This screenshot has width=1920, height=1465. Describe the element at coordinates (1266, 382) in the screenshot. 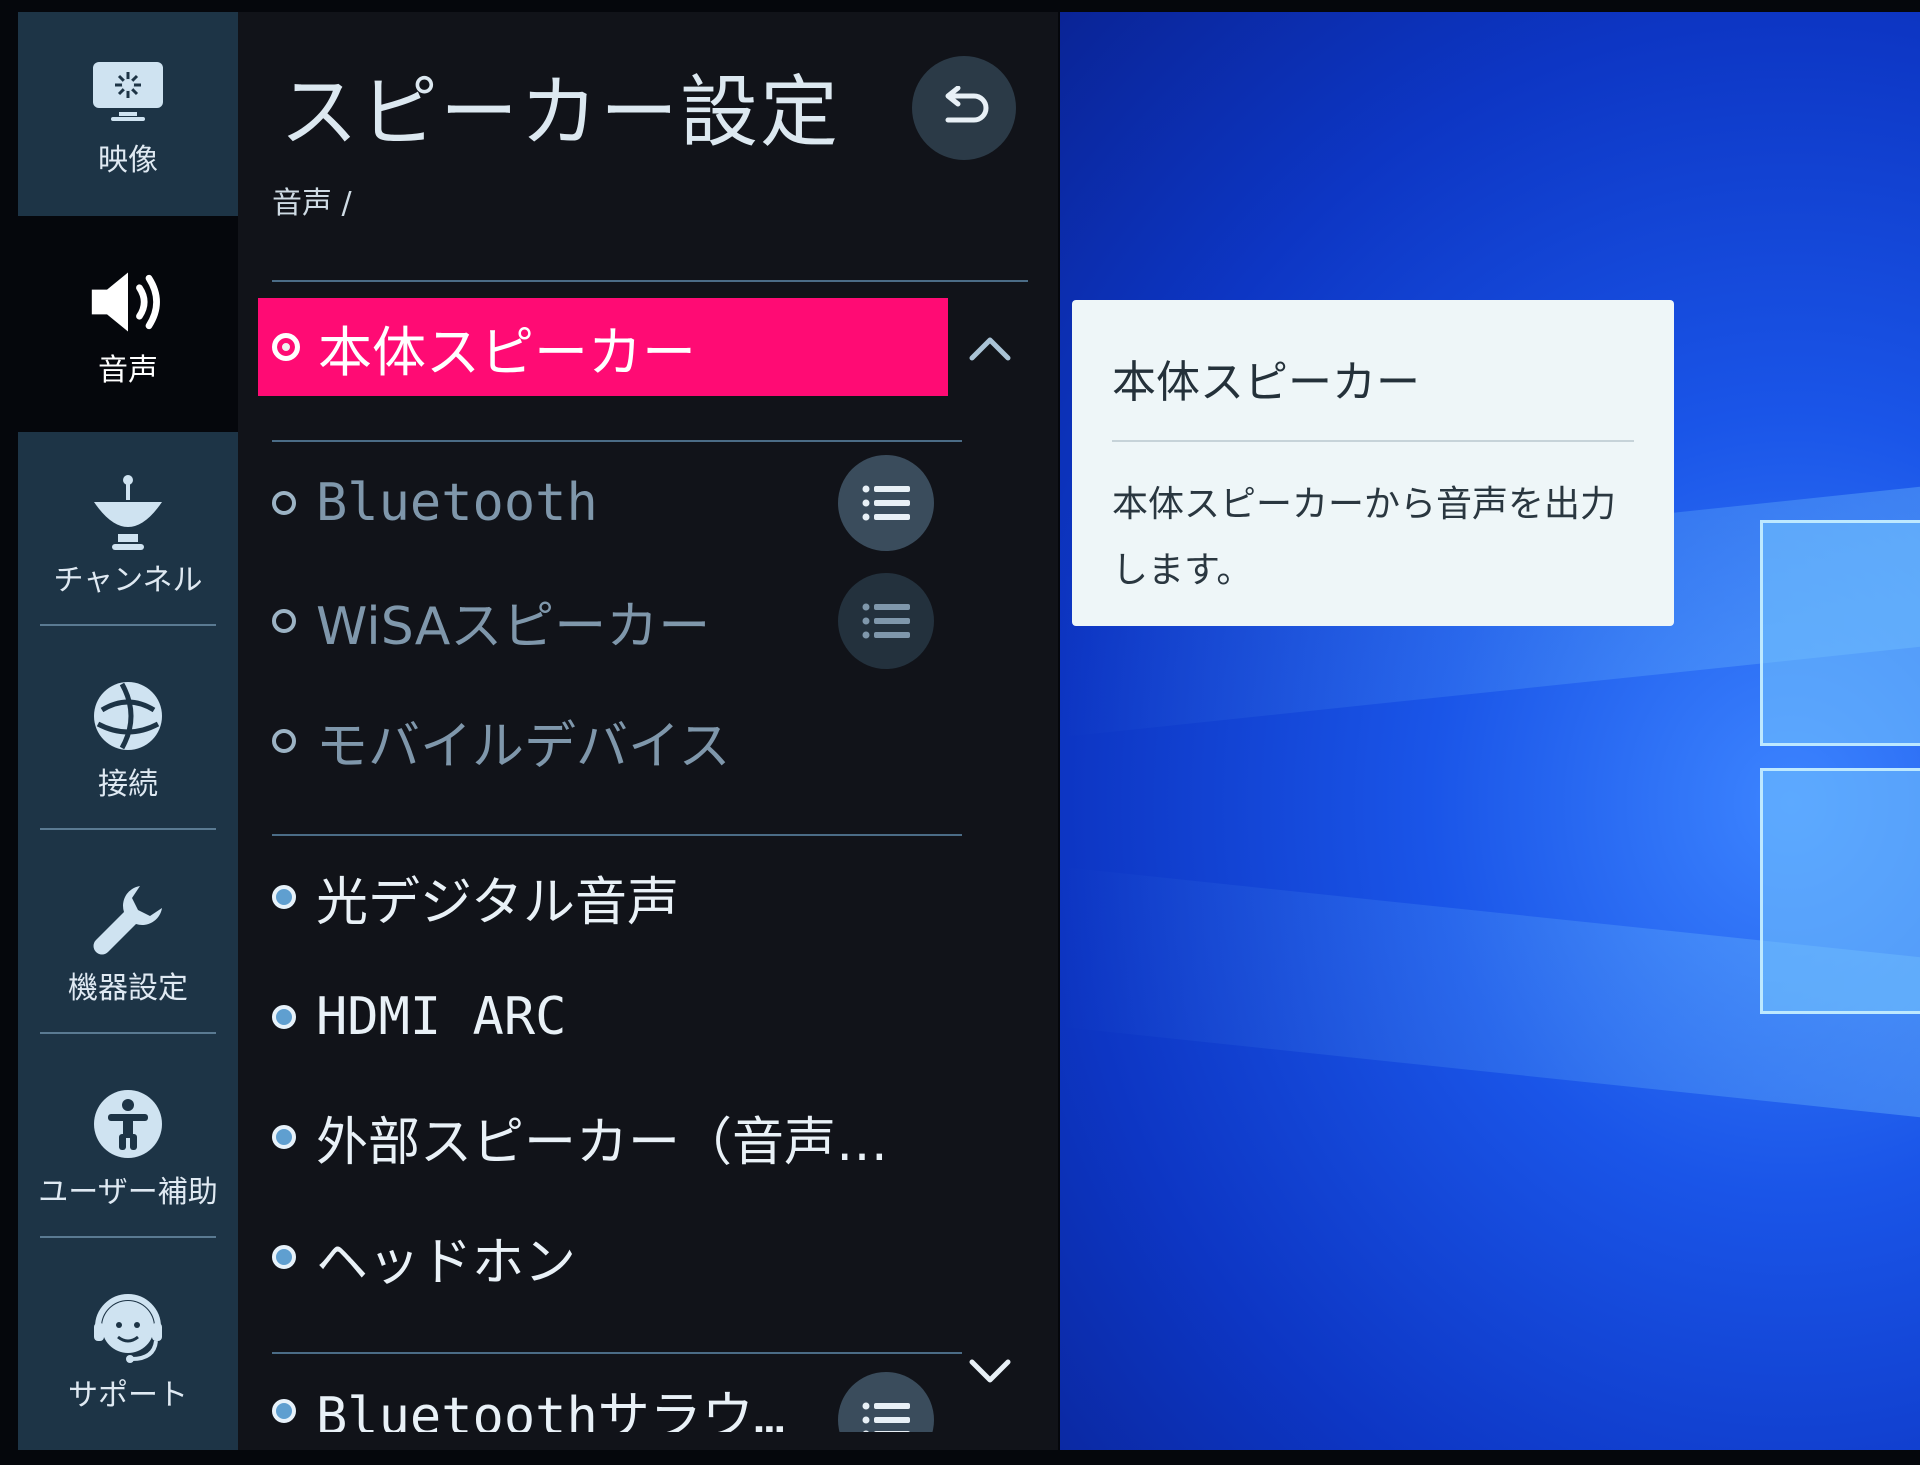

I see `description-title: 本体スピーカー` at that location.